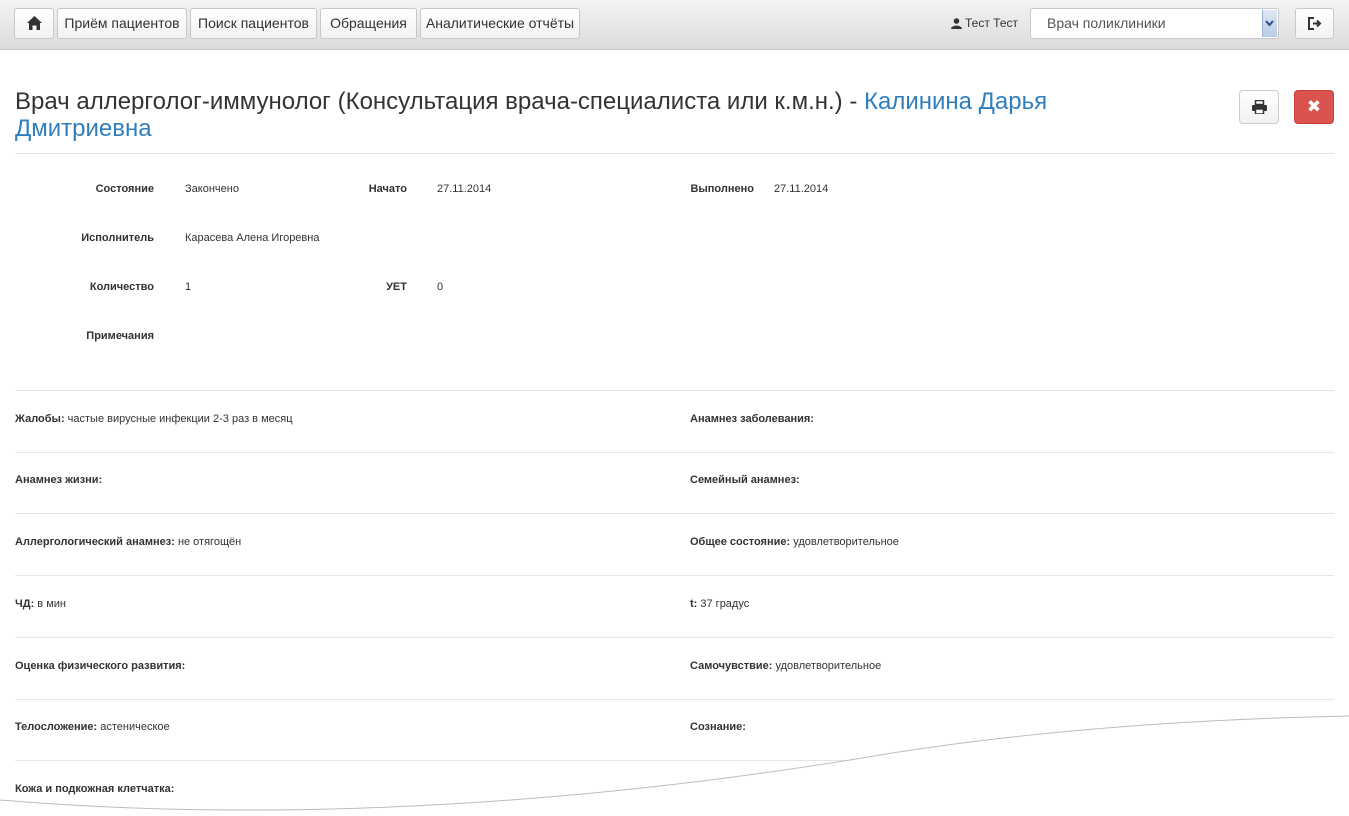 Image resolution: width=1349 pixels, height=816 pixels. What do you see at coordinates (117, 238) in the screenshot?
I see `executor-label: Исполнитель` at bounding box center [117, 238].